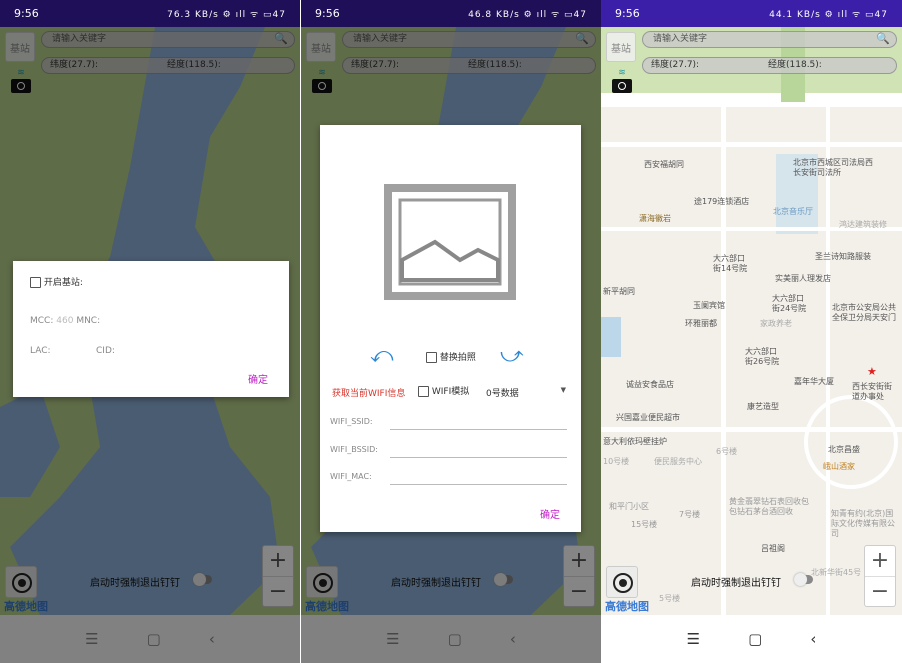  Describe the element at coordinates (732, 264) in the screenshot. I see `map-label: 大六部口街14号院` at that location.